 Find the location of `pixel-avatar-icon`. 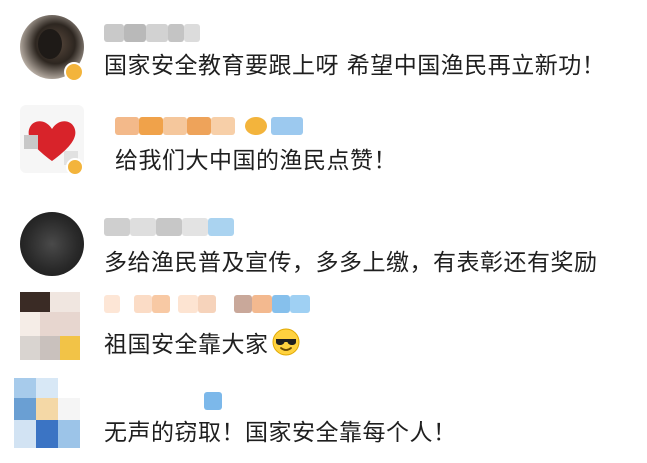

pixel-avatar-icon is located at coordinates (47, 413).